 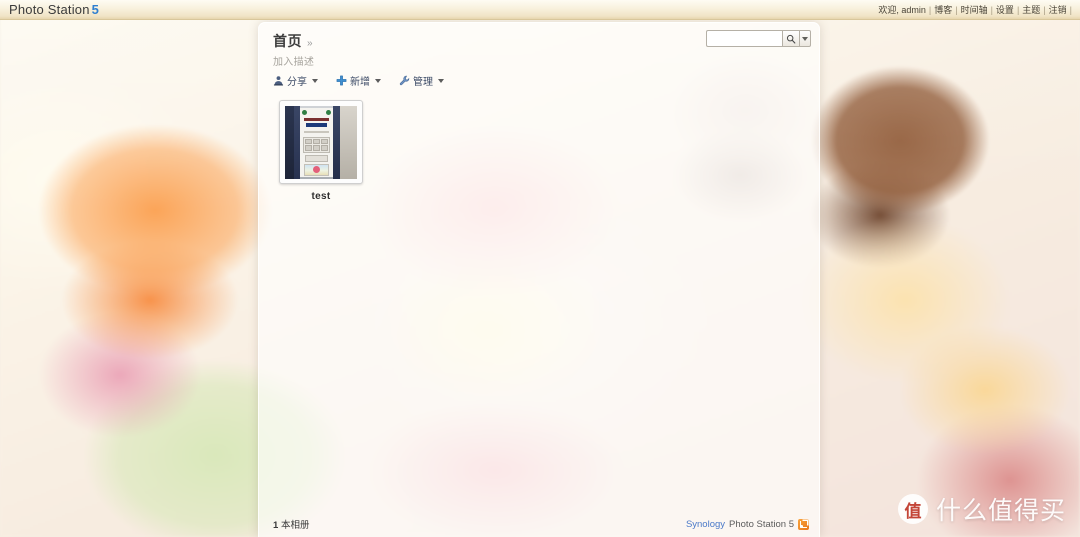 What do you see at coordinates (1000, 510) in the screenshot?
I see `watermark-text: 什么值得买` at bounding box center [1000, 510].